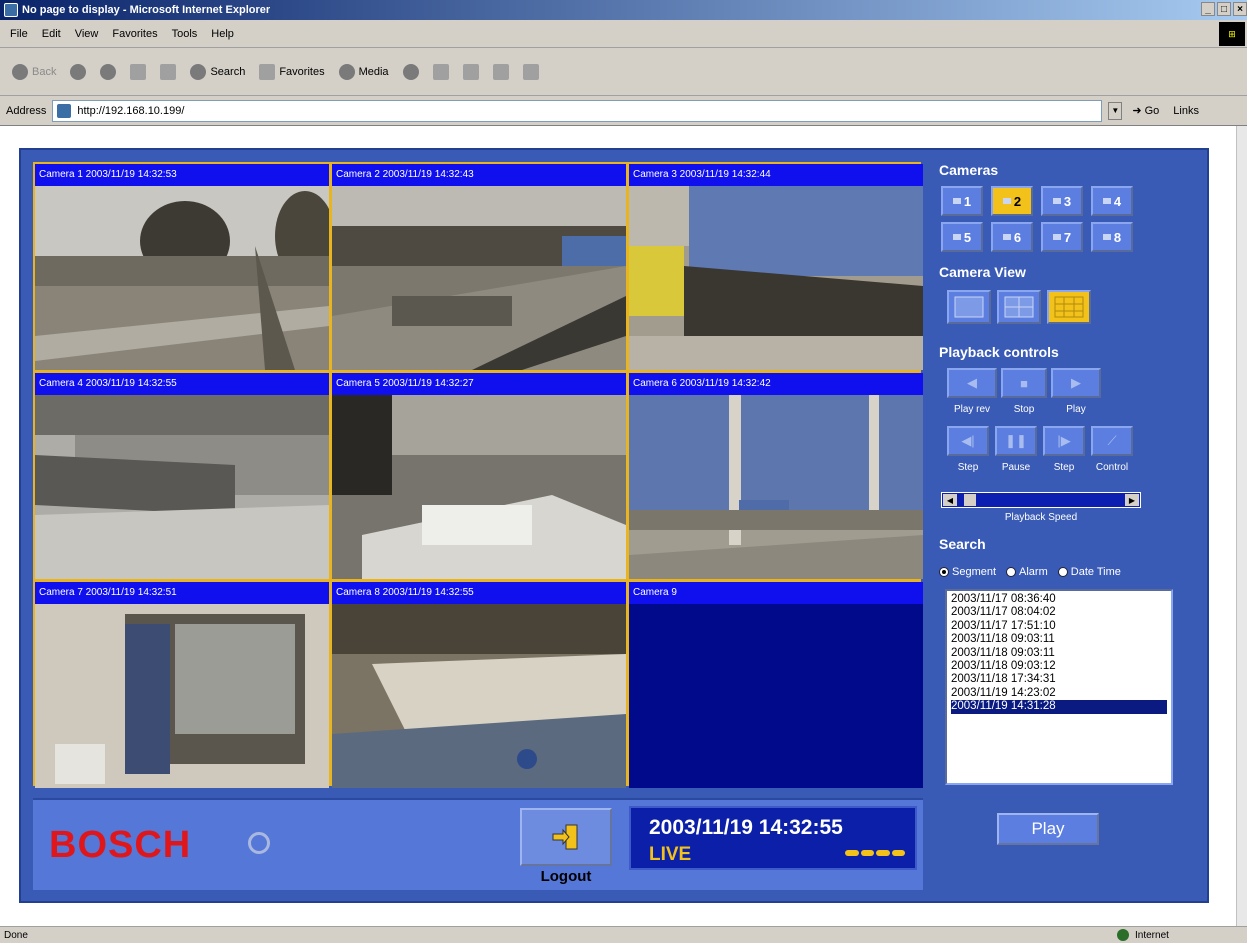 The image size is (1247, 943). Describe the element at coordinates (1062, 201) in the screenshot. I see `camera-button-3: 3` at that location.